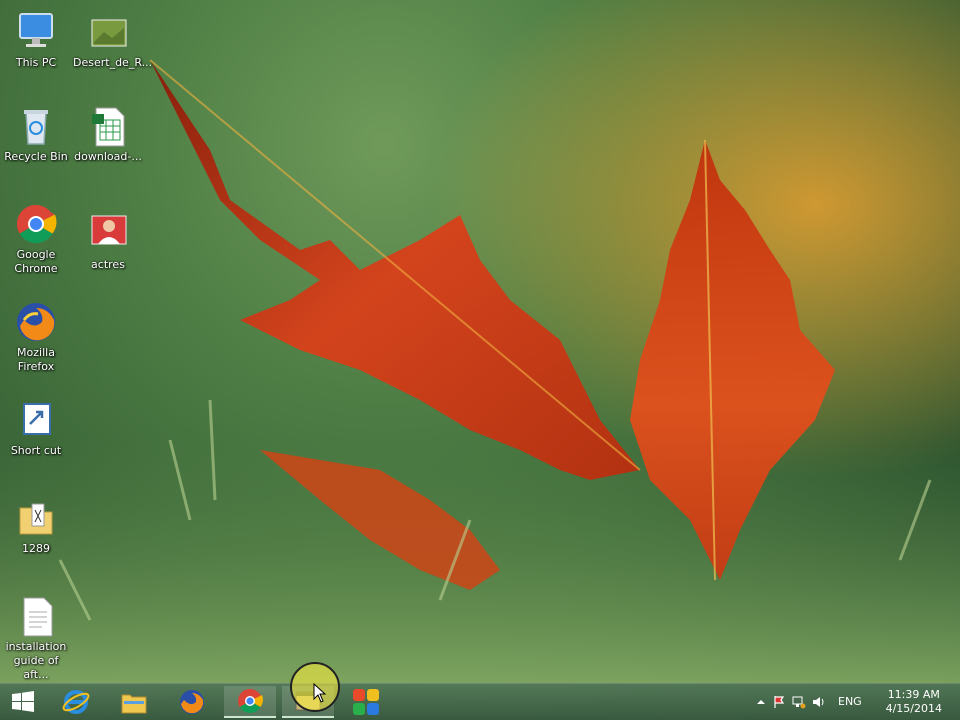 This screenshot has width=960, height=720. What do you see at coordinates (36, 548) in the screenshot?
I see `desktop-icon-label: 1289` at bounding box center [36, 548].